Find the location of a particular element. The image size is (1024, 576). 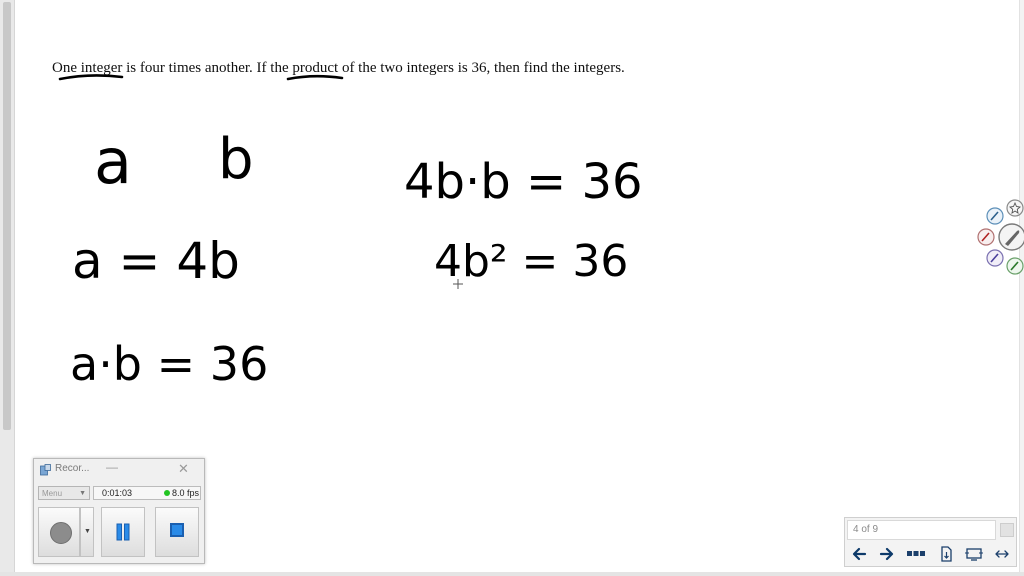

frame-rate: 8.0 fps is located at coordinates (186, 493).